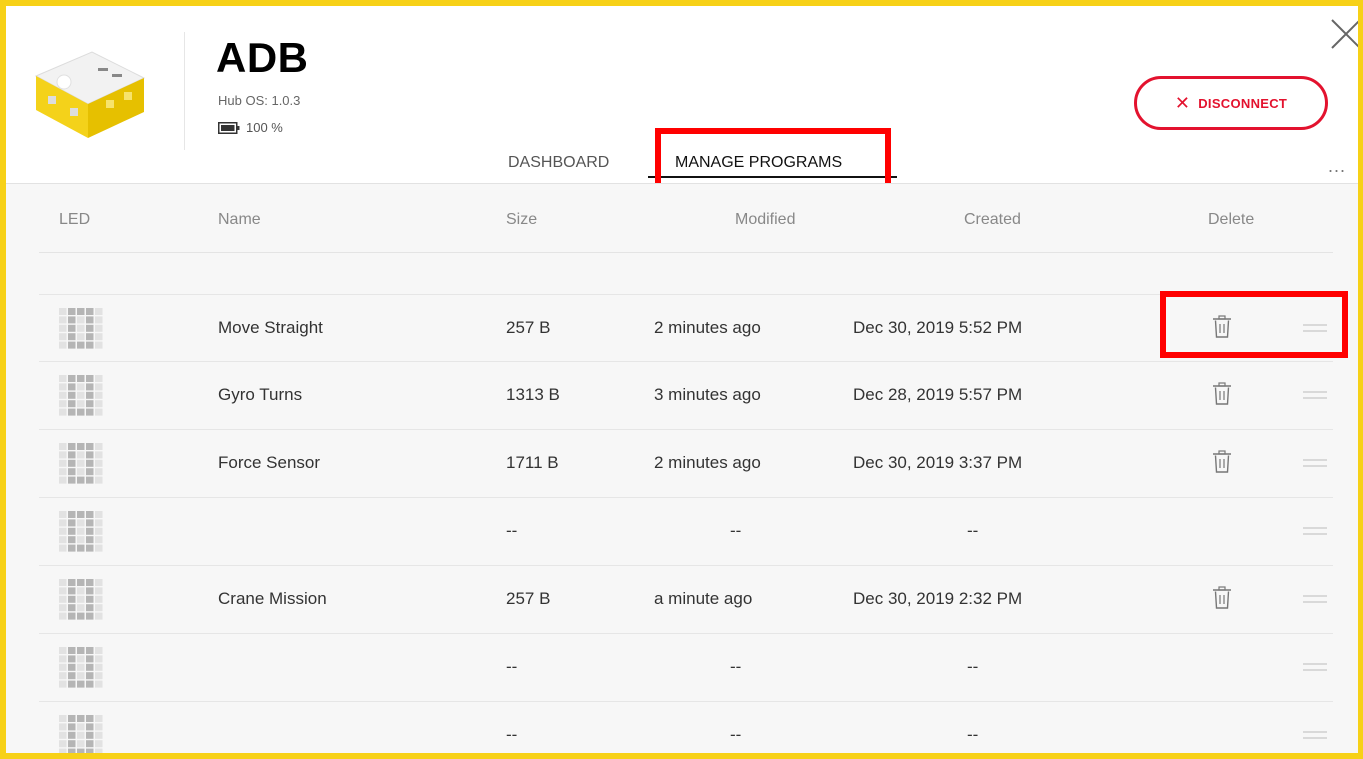 The height and width of the screenshot is (759, 1363). I want to click on header-divider, so click(184, 91).